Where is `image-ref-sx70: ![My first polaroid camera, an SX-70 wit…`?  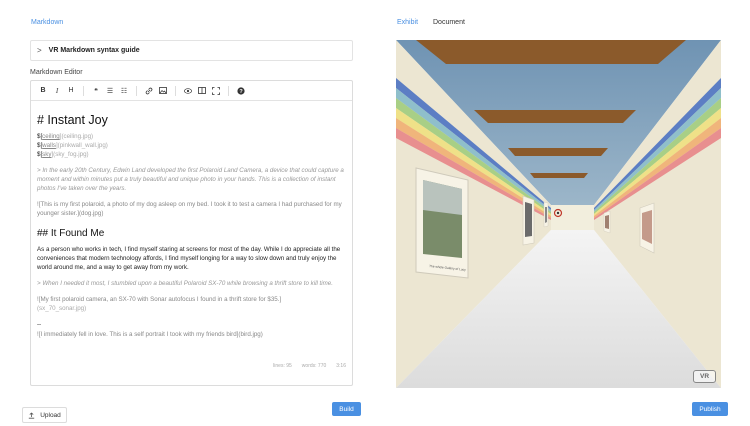
image-ref-sx70: ![My first polaroid camera, an SX-70 wit… is located at coordinates (159, 304).